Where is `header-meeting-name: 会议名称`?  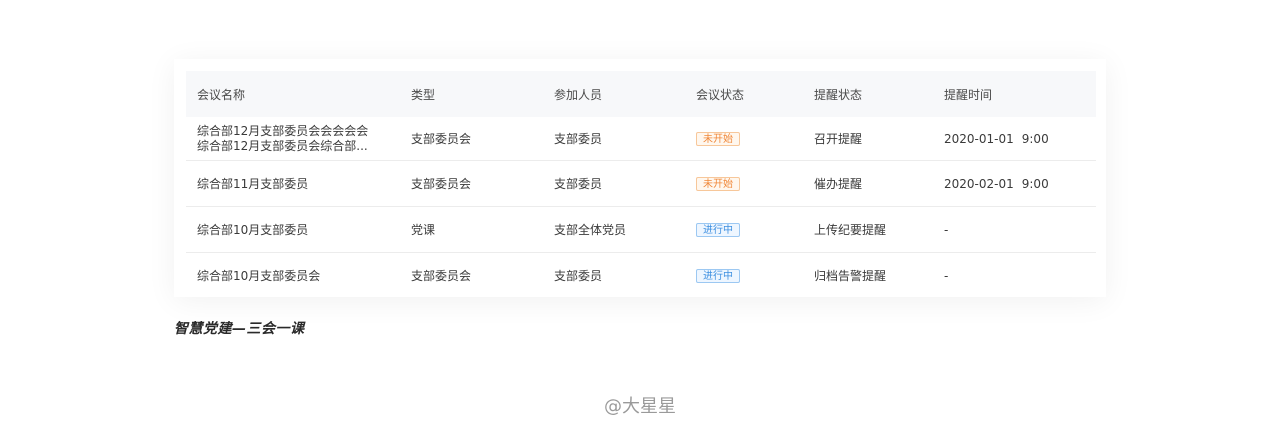 header-meeting-name: 会议名称 is located at coordinates (221, 94).